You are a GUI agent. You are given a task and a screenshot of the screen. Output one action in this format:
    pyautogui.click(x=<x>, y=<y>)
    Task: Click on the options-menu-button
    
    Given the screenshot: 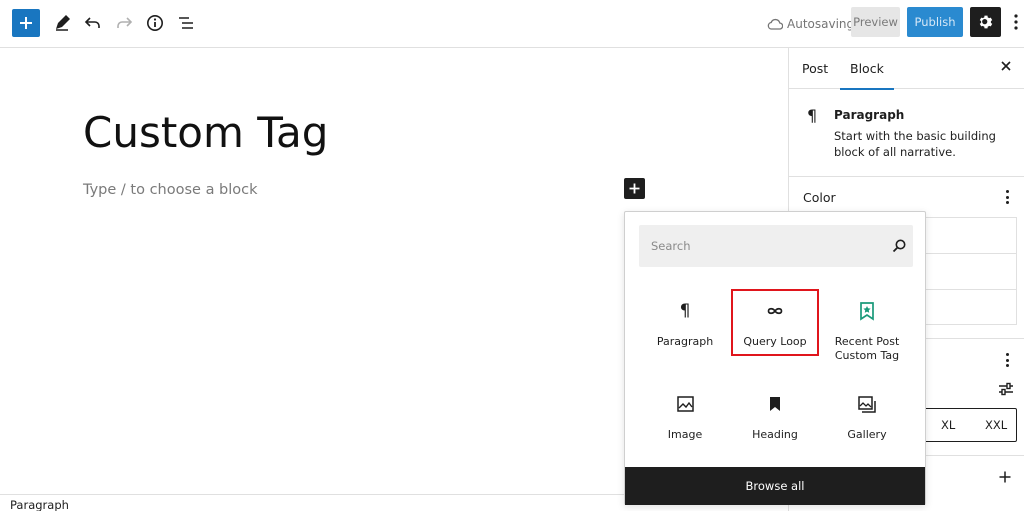 What is the action you would take?
    pyautogui.click(x=1016, y=22)
    